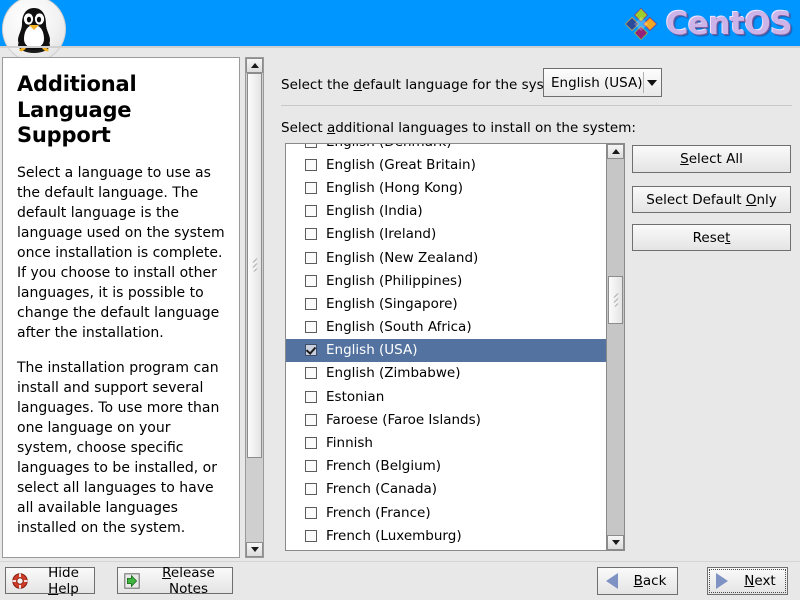 The width and height of the screenshot is (800, 600). I want to click on list-item: English (USA), so click(447, 350).